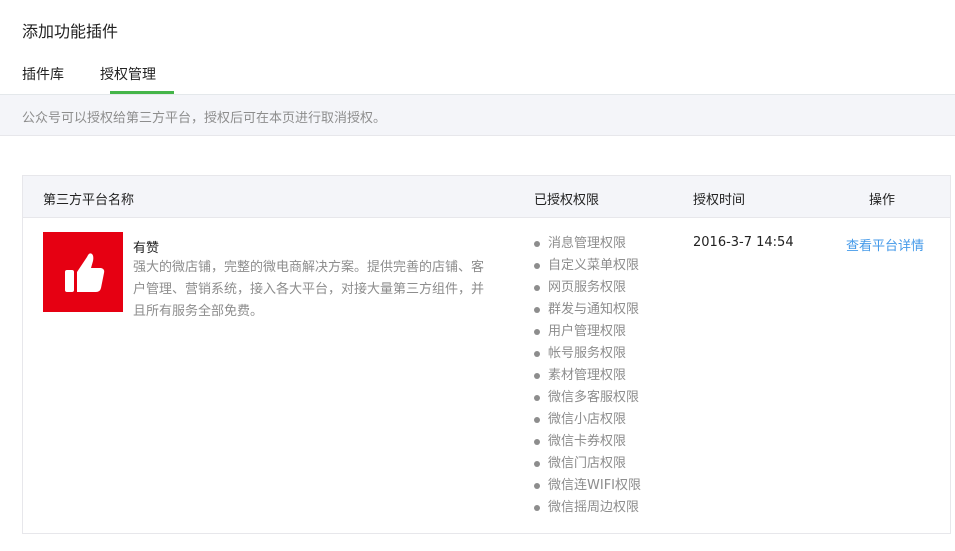 The height and width of the screenshot is (551, 955). Describe the element at coordinates (882, 200) in the screenshot. I see `header-operation: 操作` at that location.